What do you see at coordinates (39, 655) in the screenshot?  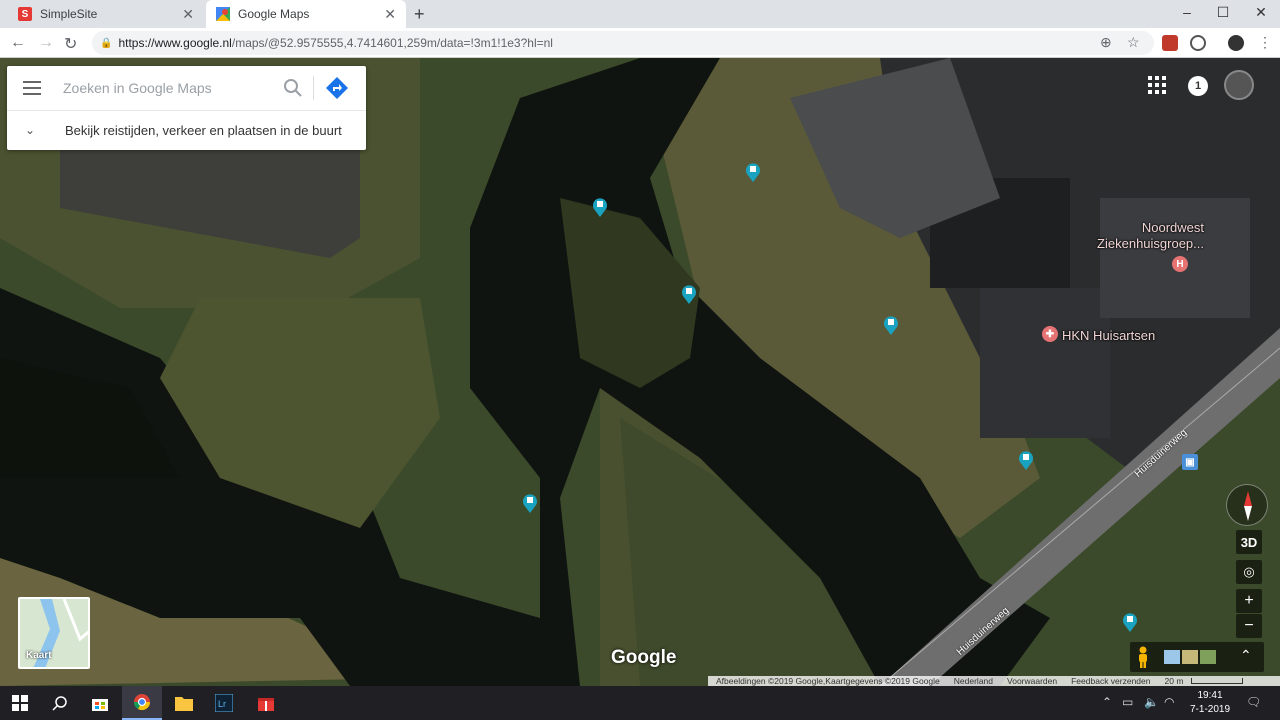 I see `layer-switcher-label: Kaart` at bounding box center [39, 655].